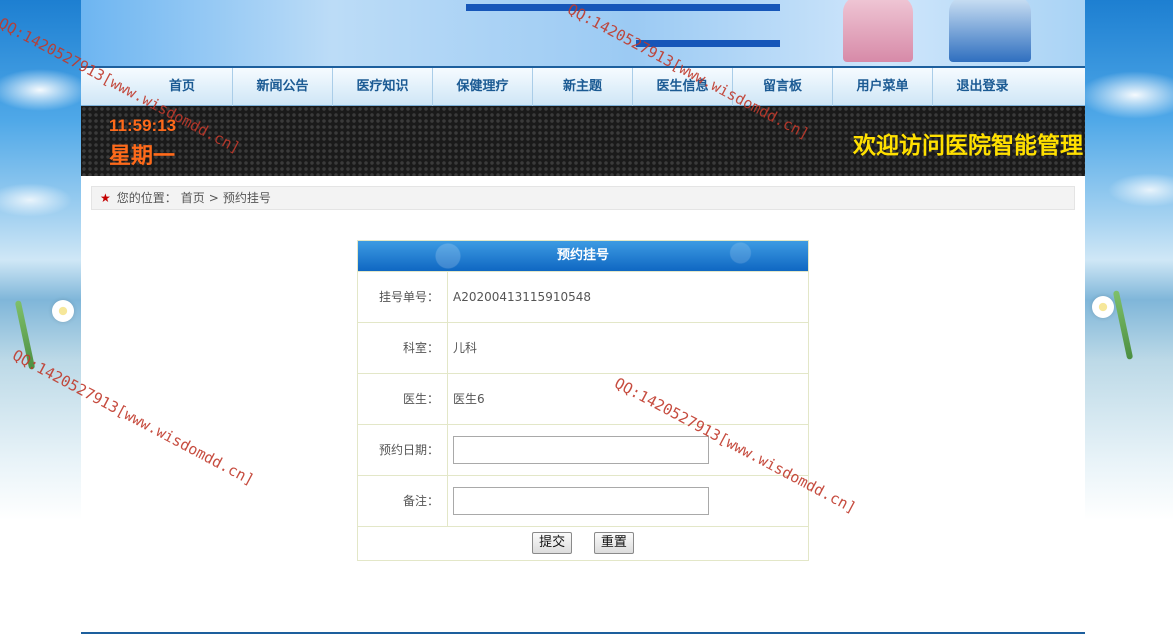 The image size is (1173, 634). Describe the element at coordinates (146, 198) in the screenshot. I see `breadcrumb-prefix: 您的位置：` at that location.